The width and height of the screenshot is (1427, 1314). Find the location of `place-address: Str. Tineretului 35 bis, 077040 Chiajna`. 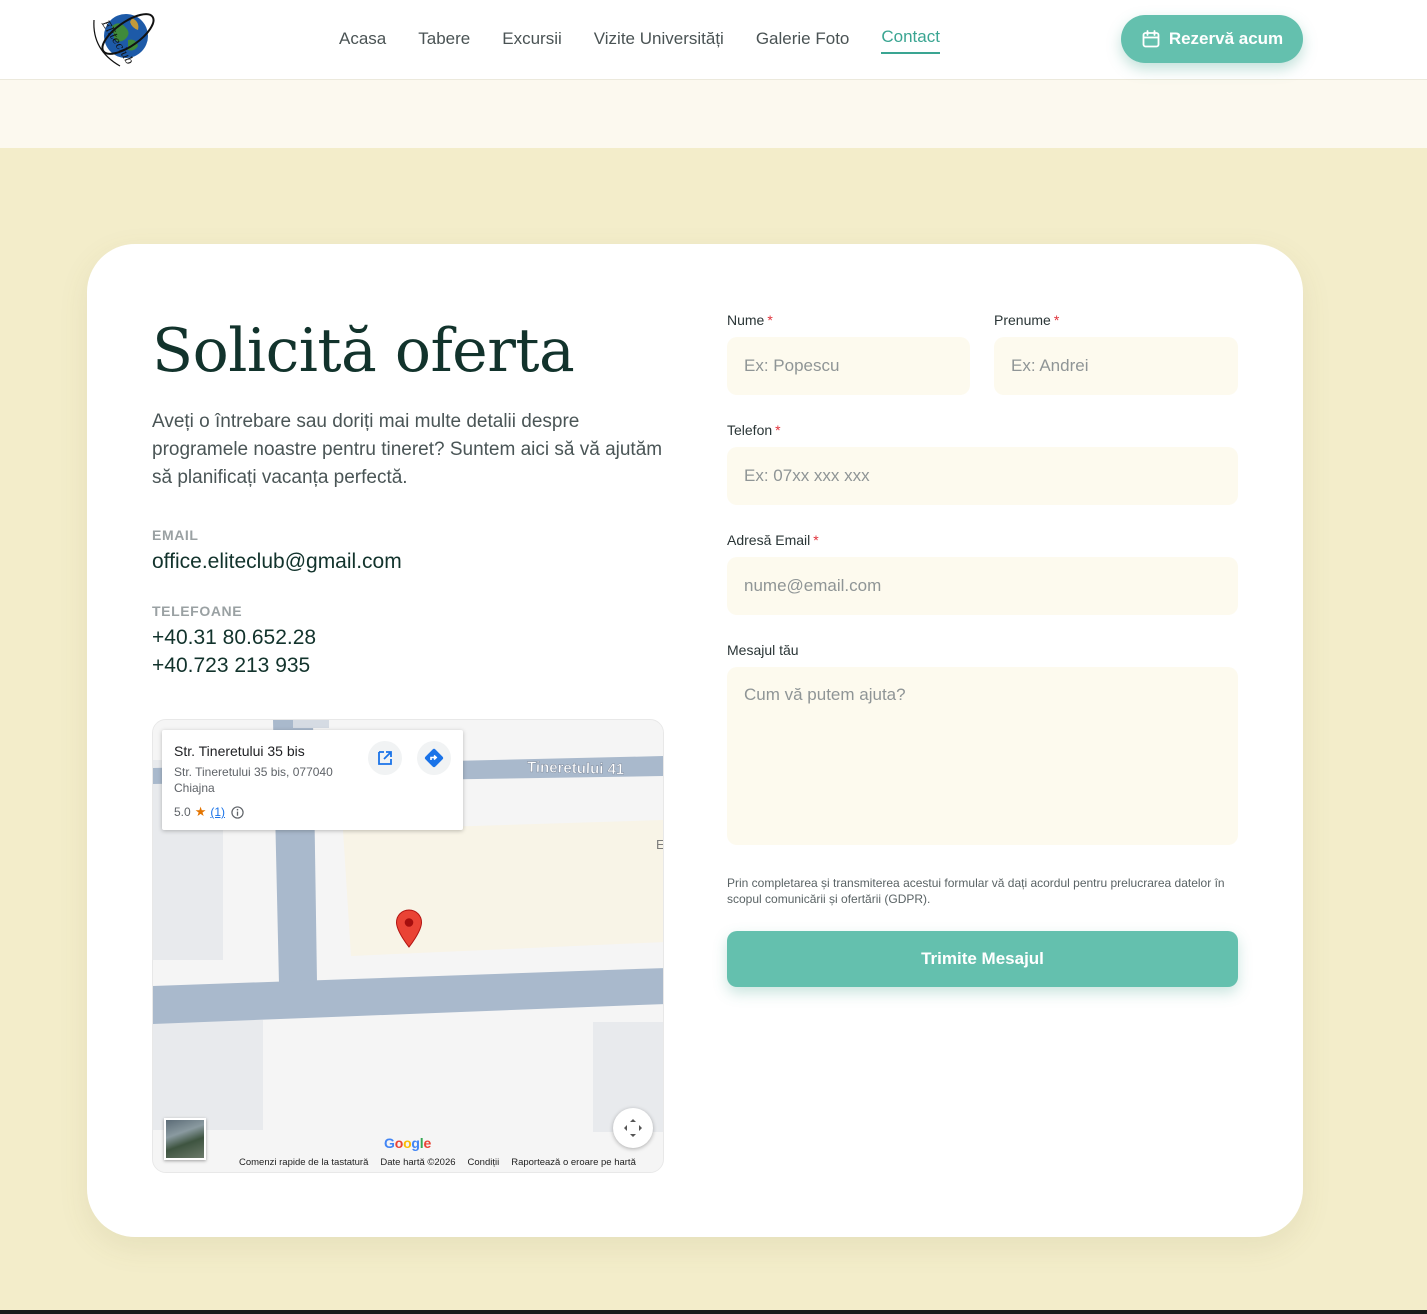

place-address: Str. Tineretului 35 bis, 077040 Chiajna is located at coordinates (253, 780).